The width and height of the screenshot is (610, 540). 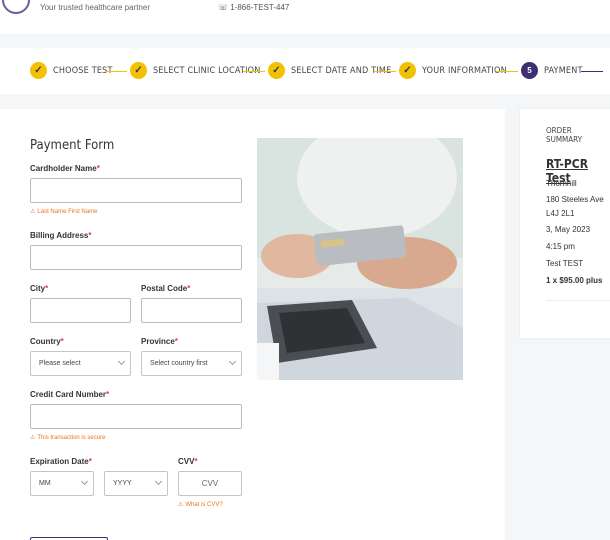 What do you see at coordinates (575, 199) in the screenshot?
I see `summary-address: 180 Steeles Ave` at bounding box center [575, 199].